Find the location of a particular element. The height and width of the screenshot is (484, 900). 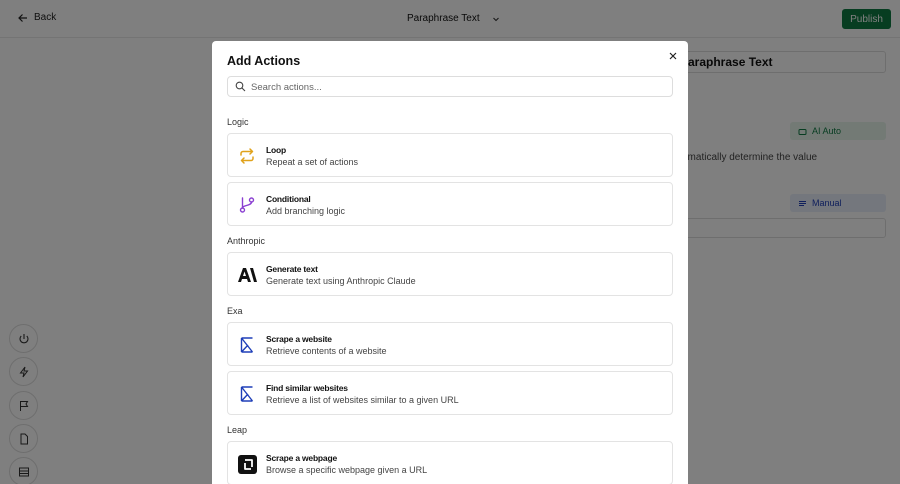

action-desc: Generate text using Anthropic Claude is located at coordinates (341, 281).